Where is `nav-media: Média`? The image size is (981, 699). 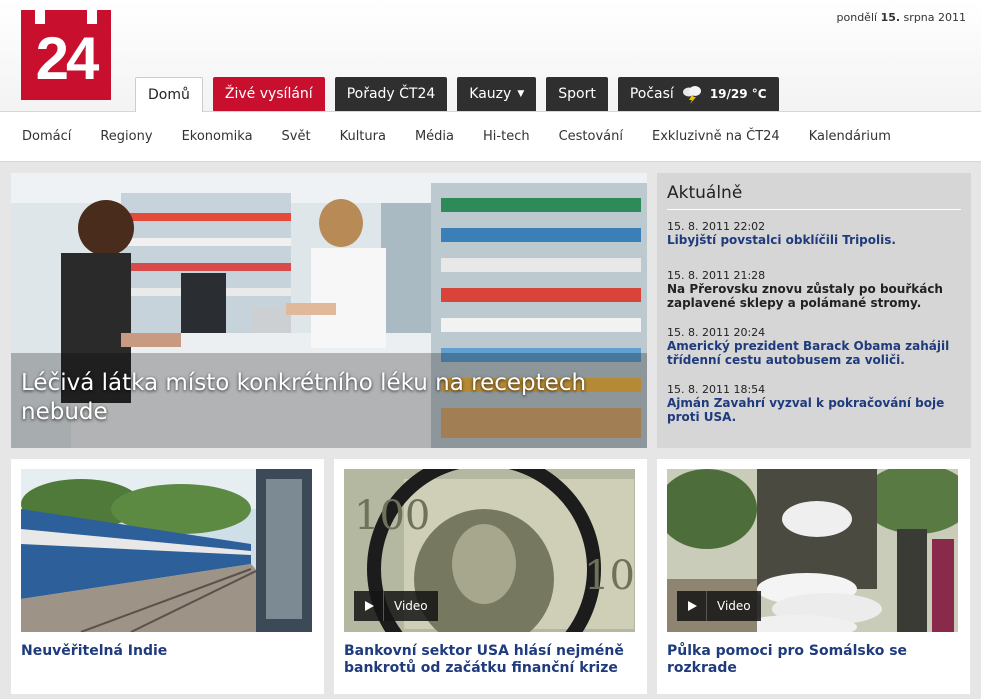 nav-media: Média is located at coordinates (434, 136).